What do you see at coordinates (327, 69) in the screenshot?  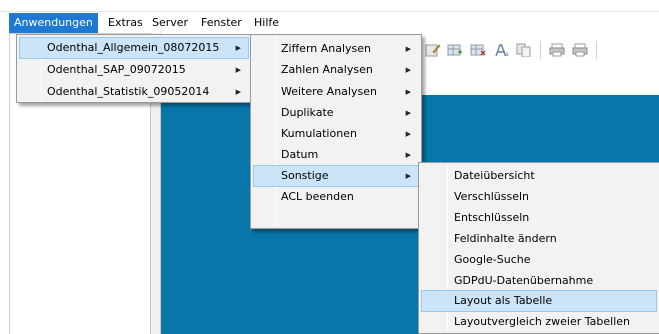 I see `menu-item-label: Zahlen Analysen` at bounding box center [327, 69].